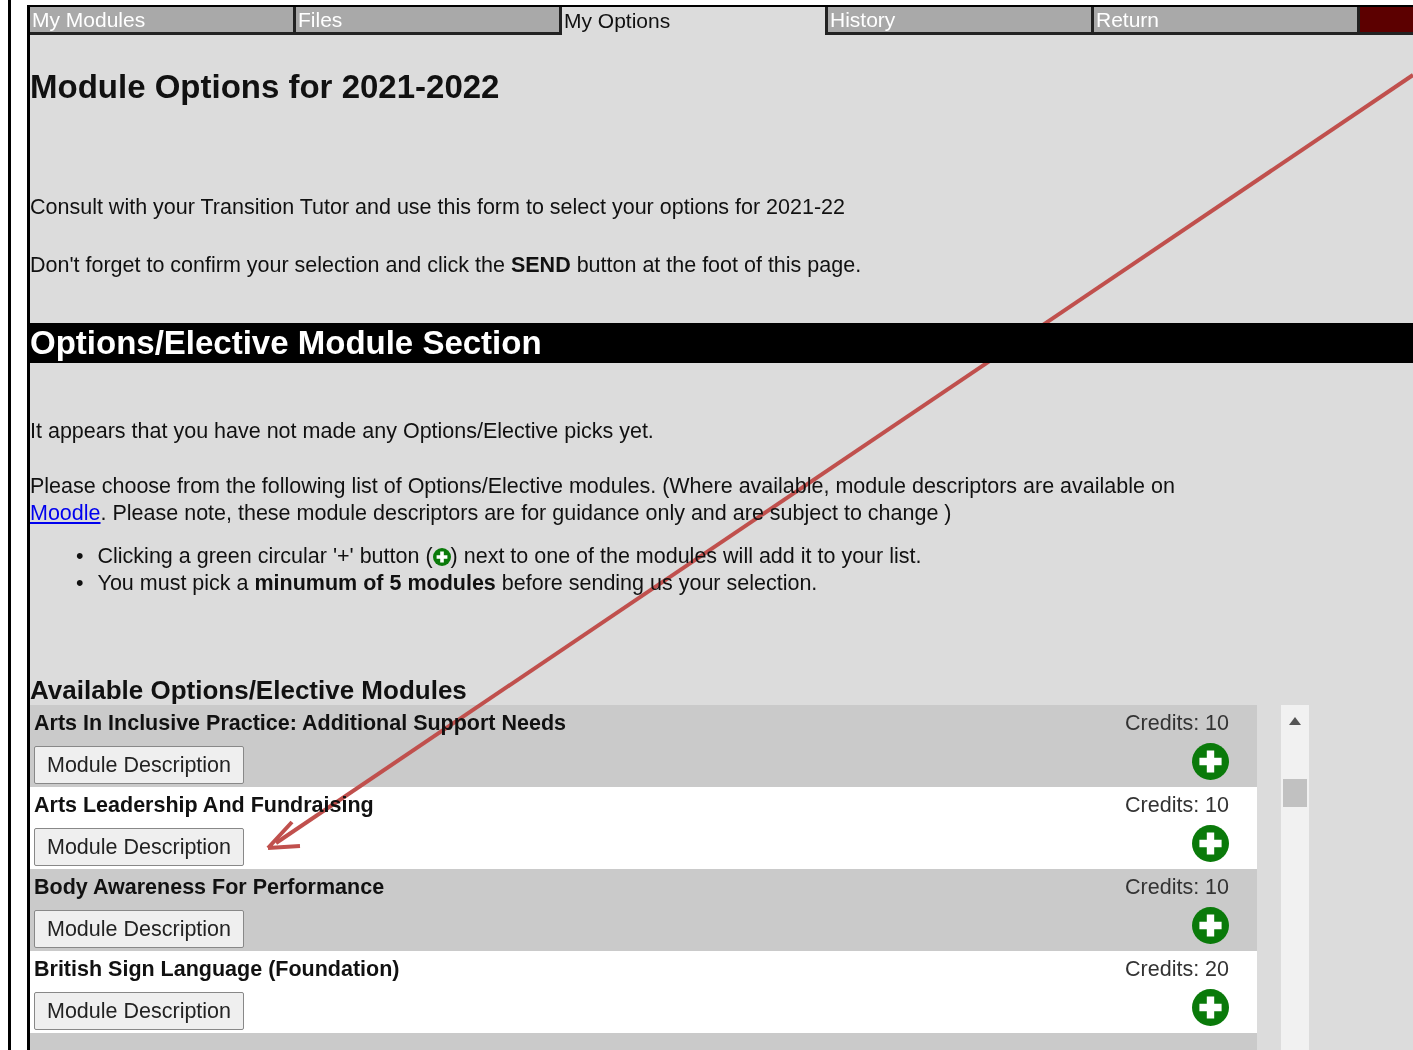 The image size is (1413, 1050). Describe the element at coordinates (65, 513) in the screenshot. I see `moodle-link: Moodle` at that location.